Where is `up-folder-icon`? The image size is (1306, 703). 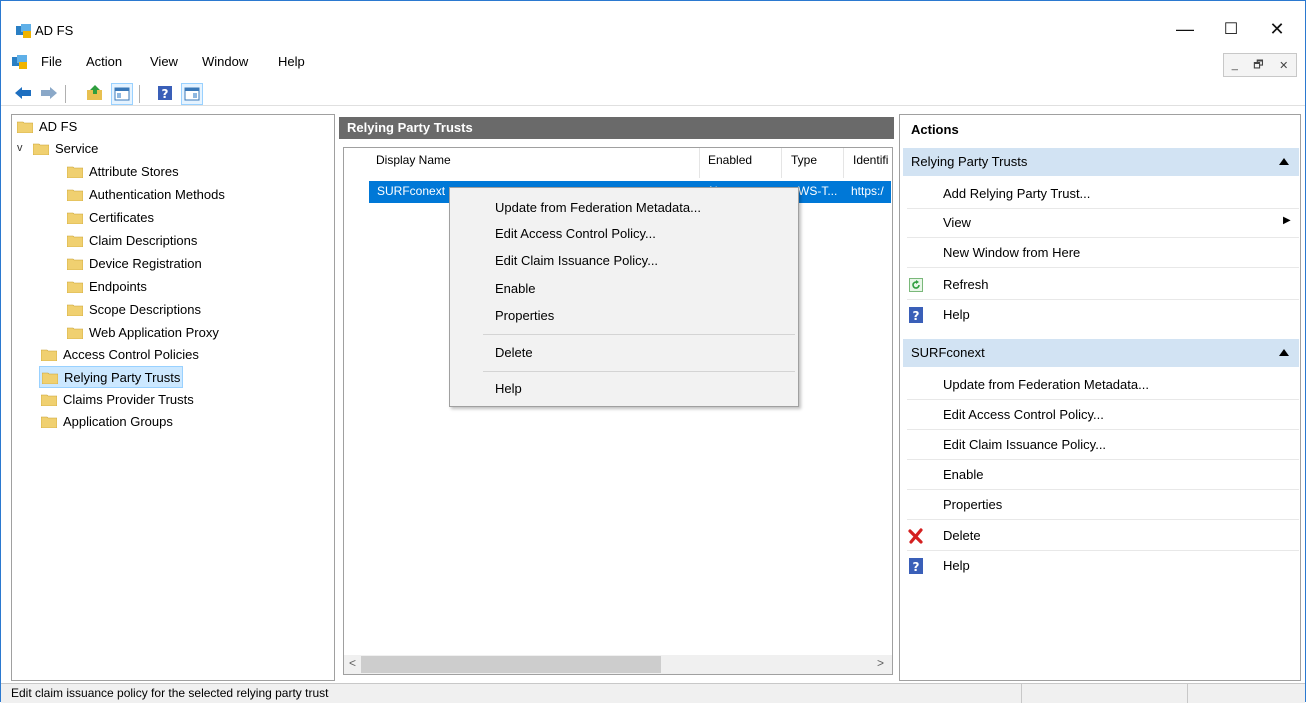 up-folder-icon is located at coordinates (95, 93).